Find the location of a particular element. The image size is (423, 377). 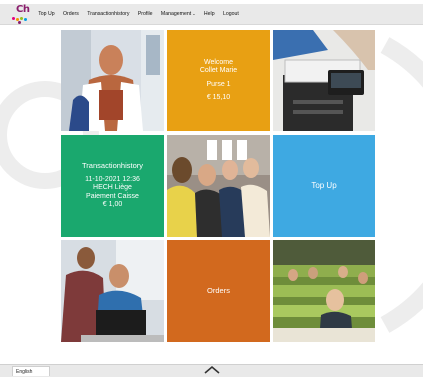

photo-lecture-hall is located at coordinates (324, 291).